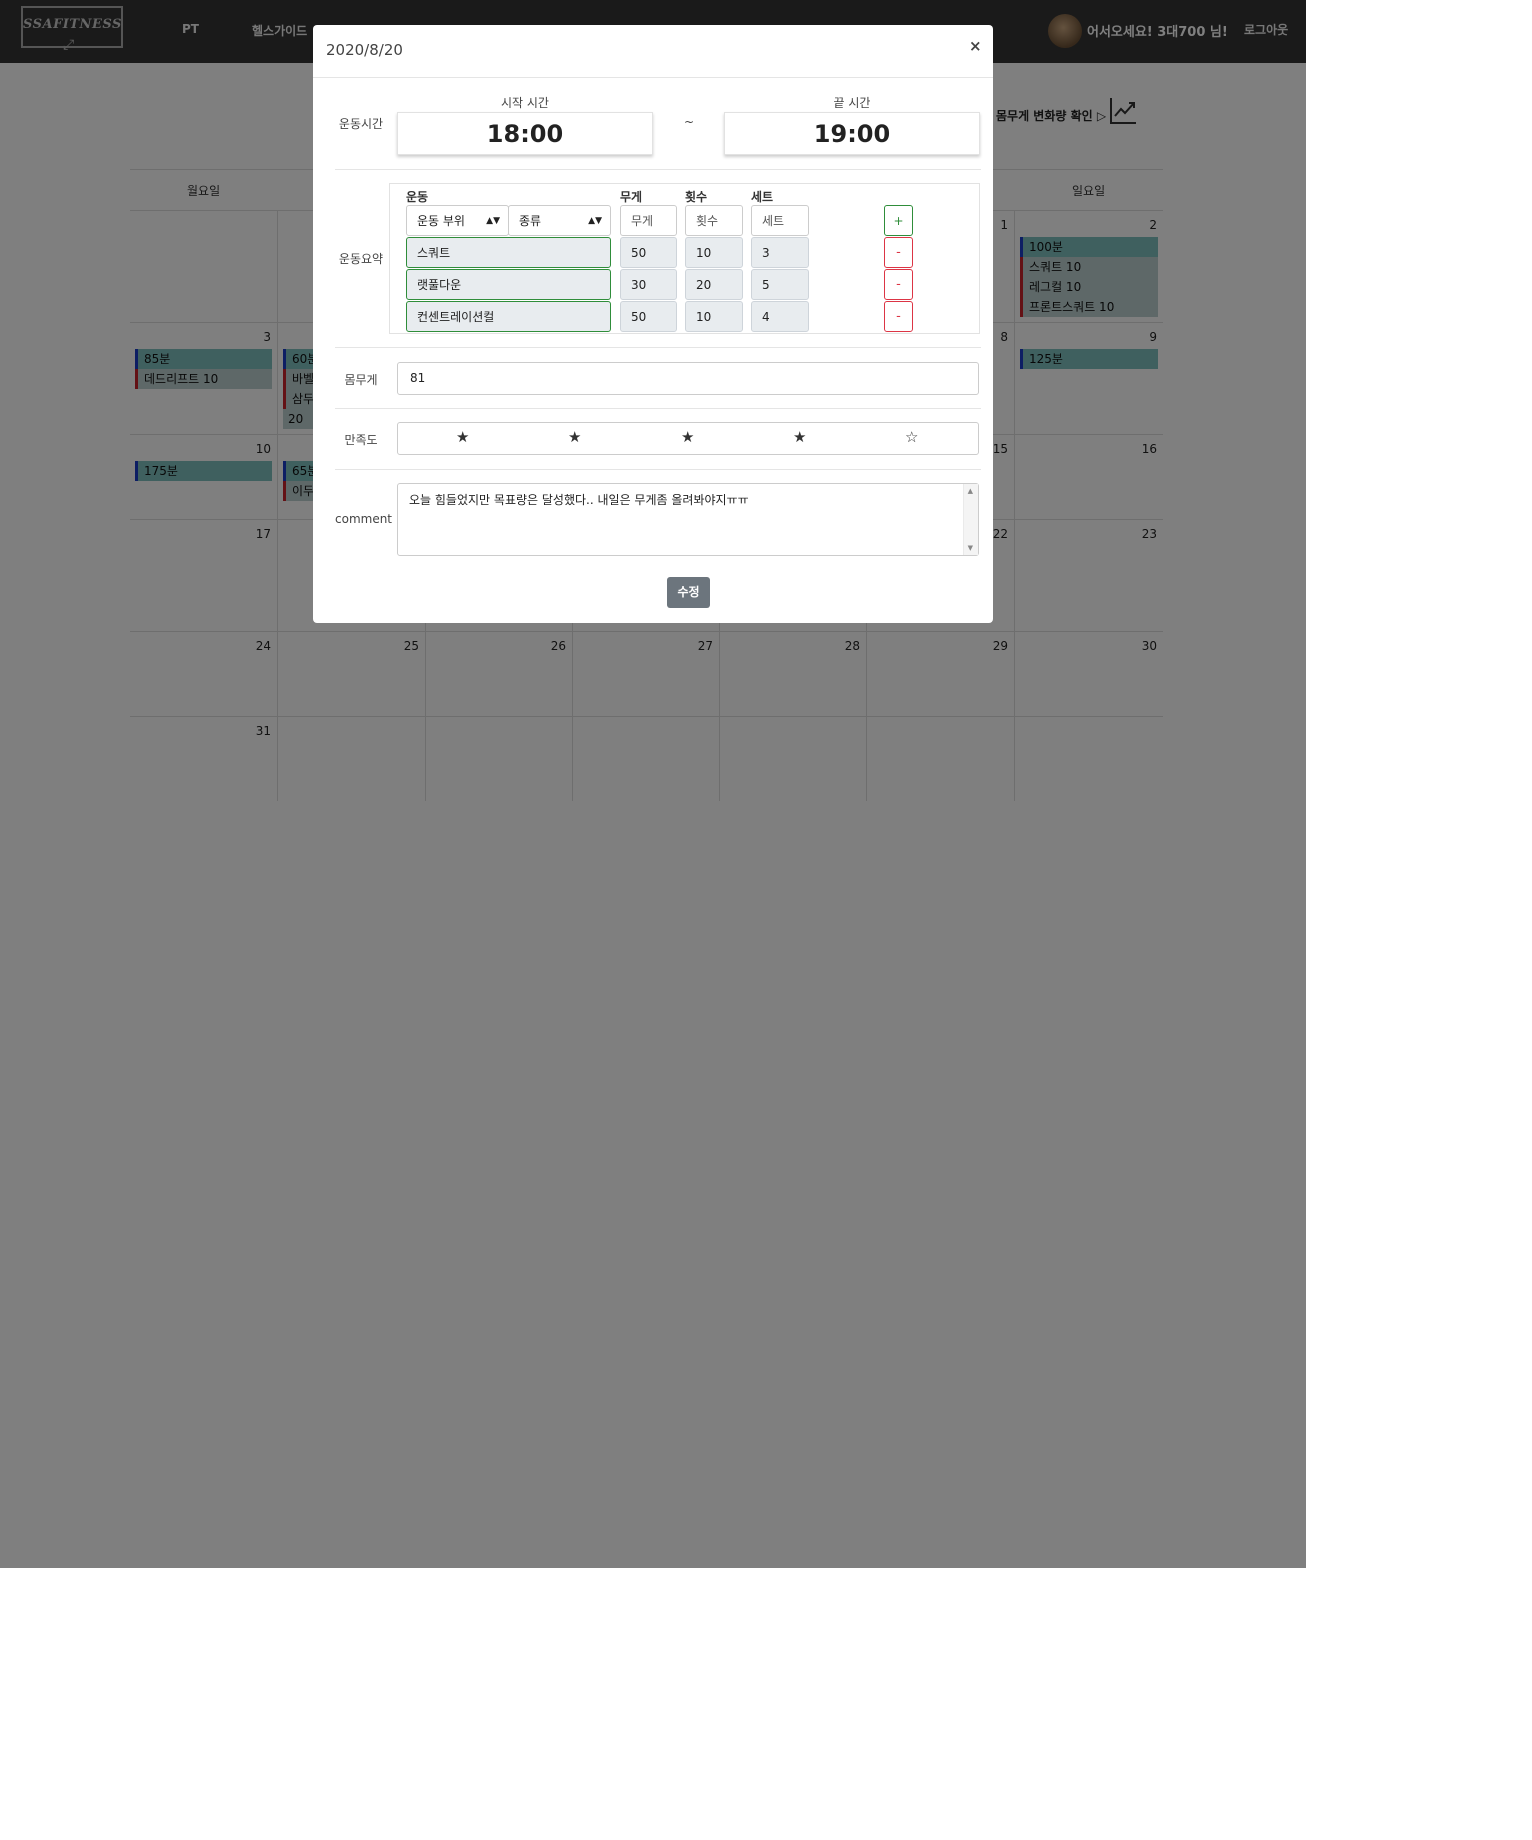 The width and height of the screenshot is (1532, 1840). Describe the element at coordinates (780, 220) in the screenshot. I see `sets-input: 세트` at that location.